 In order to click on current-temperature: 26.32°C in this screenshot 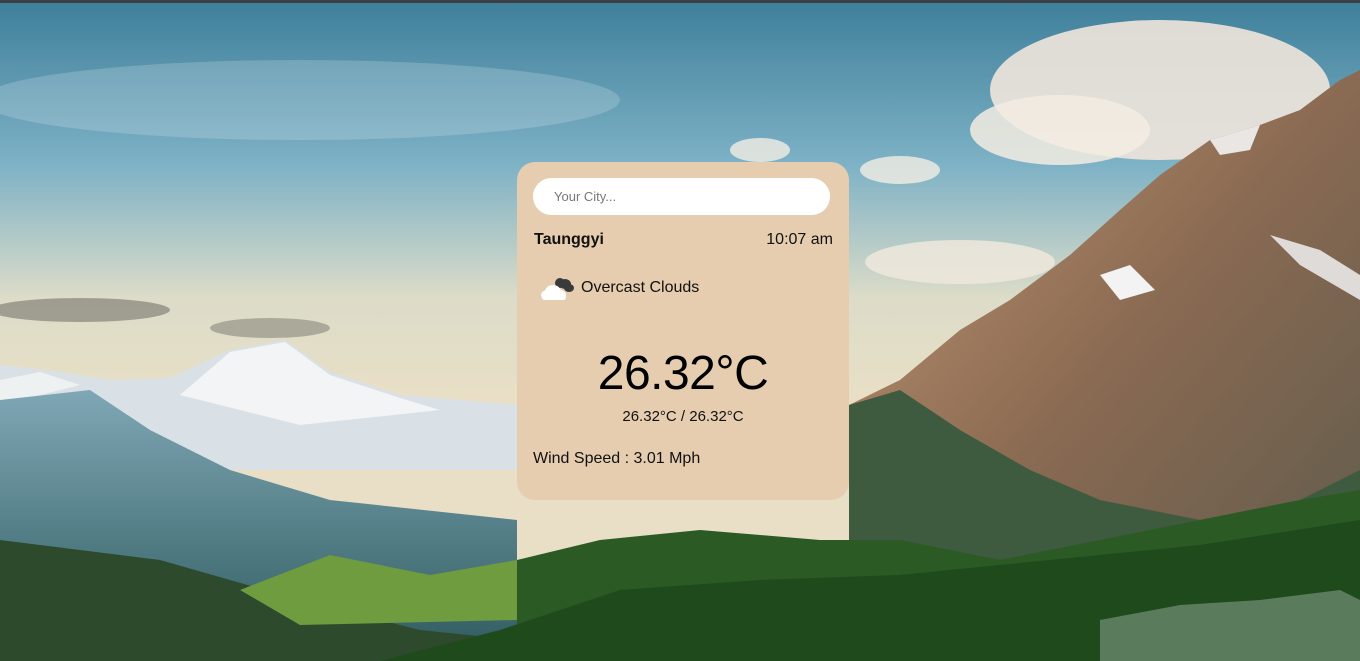, I will do `click(683, 373)`.